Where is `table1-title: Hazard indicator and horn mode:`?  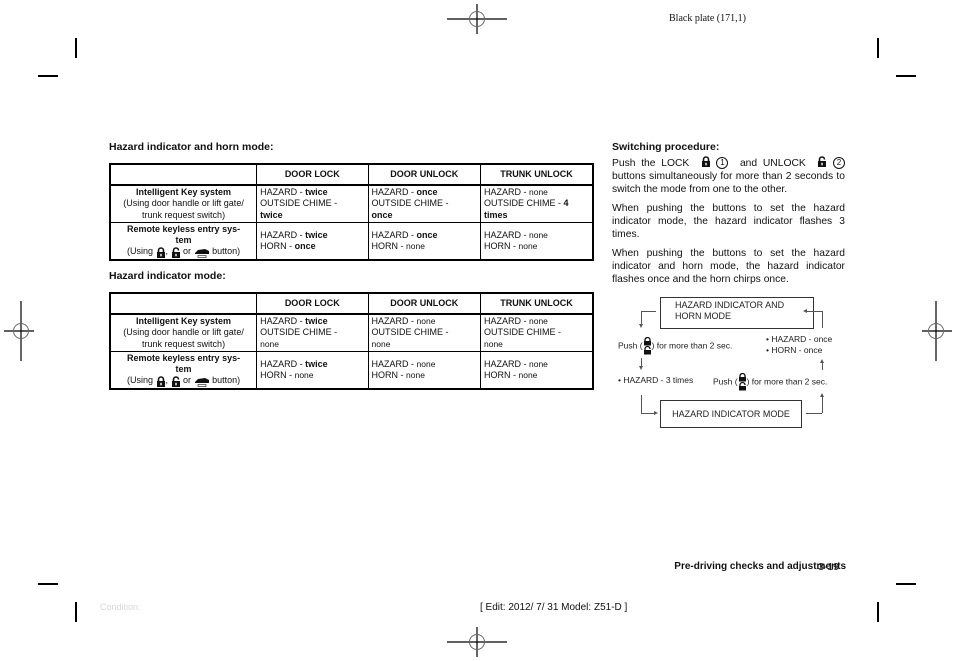
table1-title: Hazard indicator and horn mode: is located at coordinates (191, 147).